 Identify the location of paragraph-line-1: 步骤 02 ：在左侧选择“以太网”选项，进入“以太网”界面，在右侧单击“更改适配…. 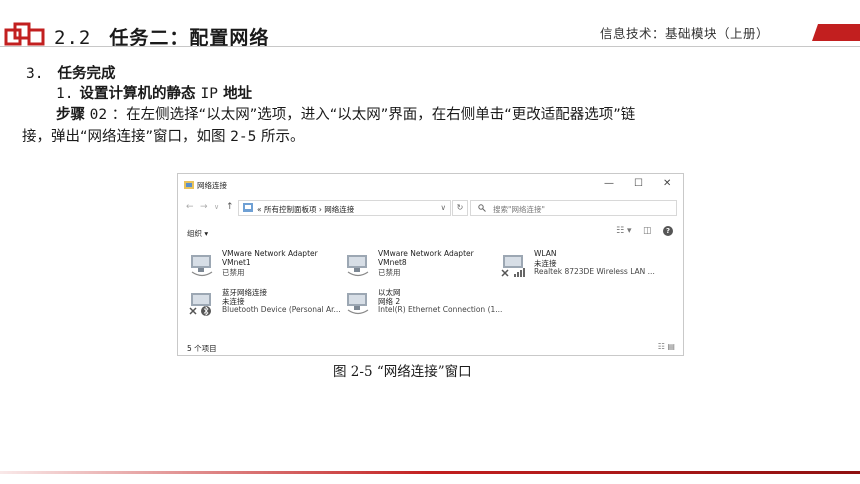
(345, 115).